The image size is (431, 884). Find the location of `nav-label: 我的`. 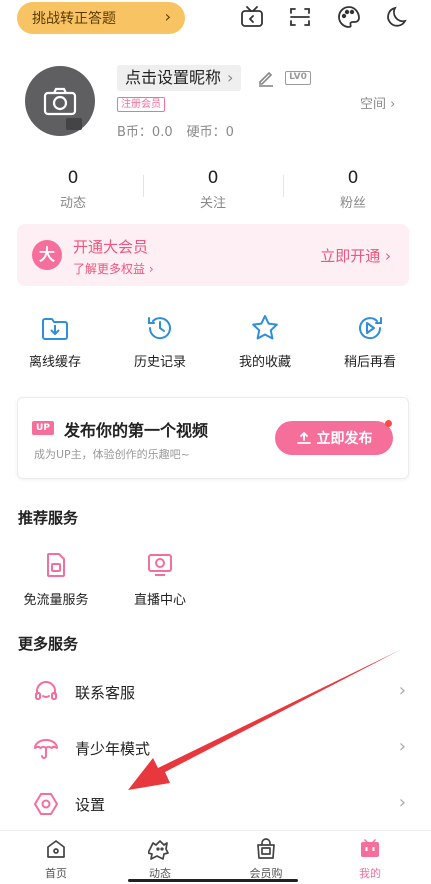

nav-label: 我的 is located at coordinates (370, 873).